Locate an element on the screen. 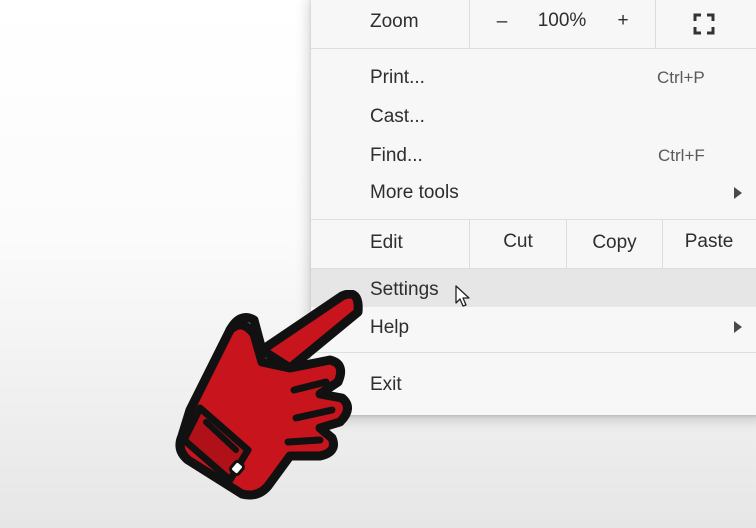 This screenshot has width=756, height=528. fullscreen-icon is located at coordinates (704, 24).